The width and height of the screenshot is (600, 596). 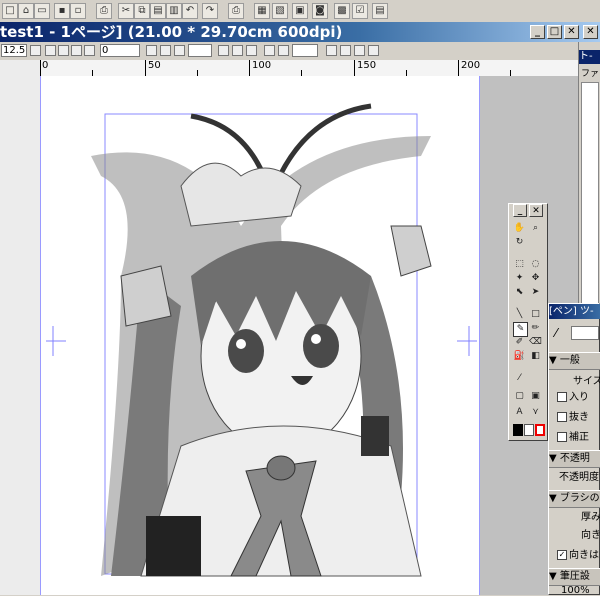 What do you see at coordinates (519, 378) in the screenshot?
I see `eyedropper-icon: ⁄` at bounding box center [519, 378].